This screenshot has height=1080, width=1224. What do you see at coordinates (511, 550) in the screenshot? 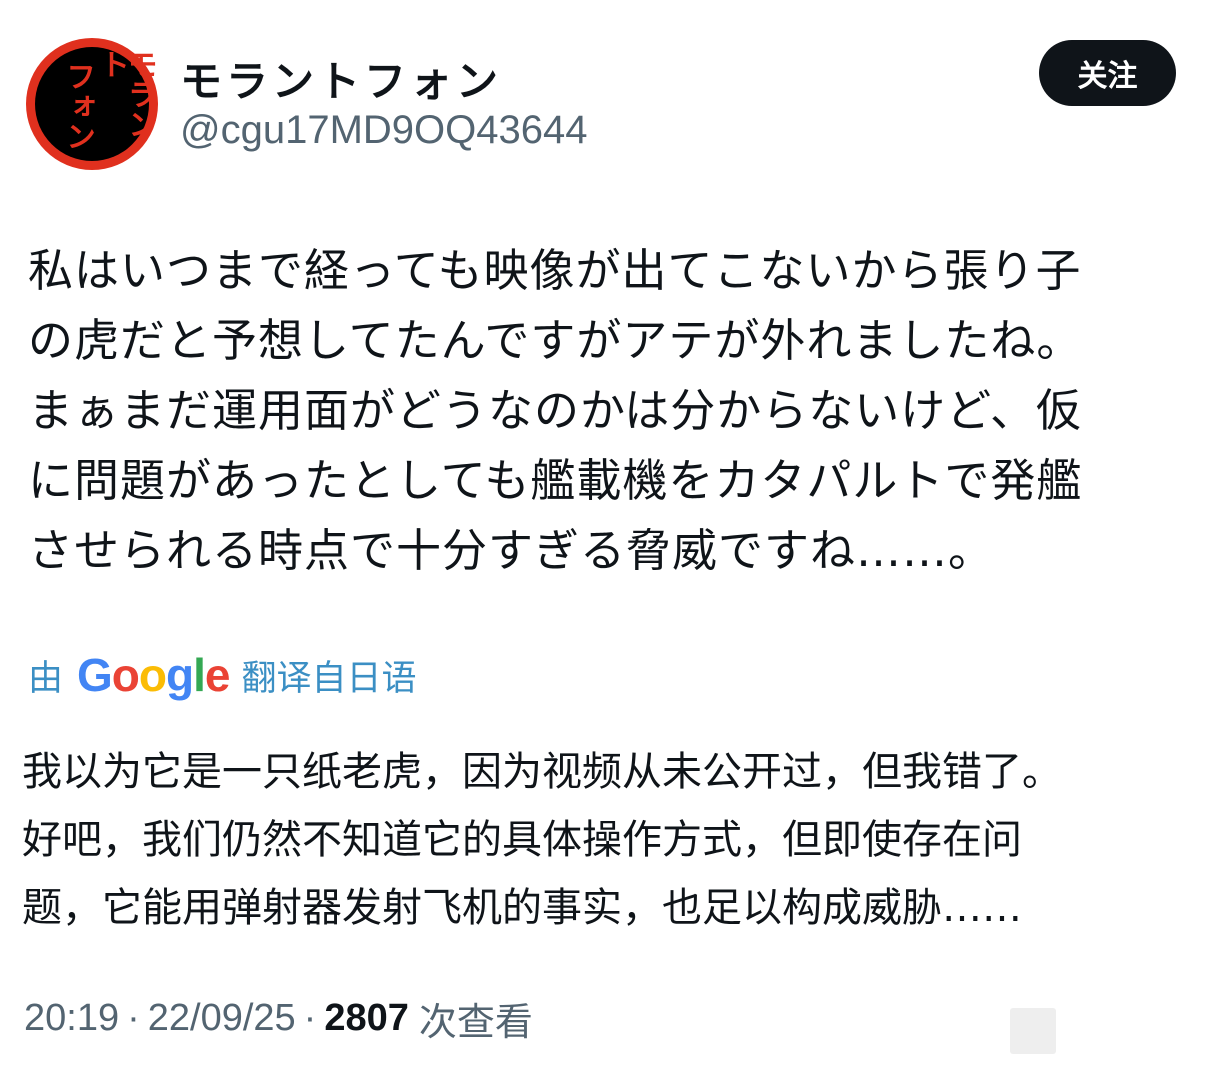
I see `tweet-text-line: させられる時点で十分すぎる脅威ですね……。` at bounding box center [511, 550].